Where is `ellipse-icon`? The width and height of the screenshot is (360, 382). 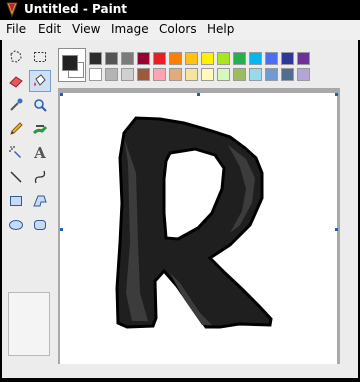 ellipse-icon is located at coordinates (16, 225).